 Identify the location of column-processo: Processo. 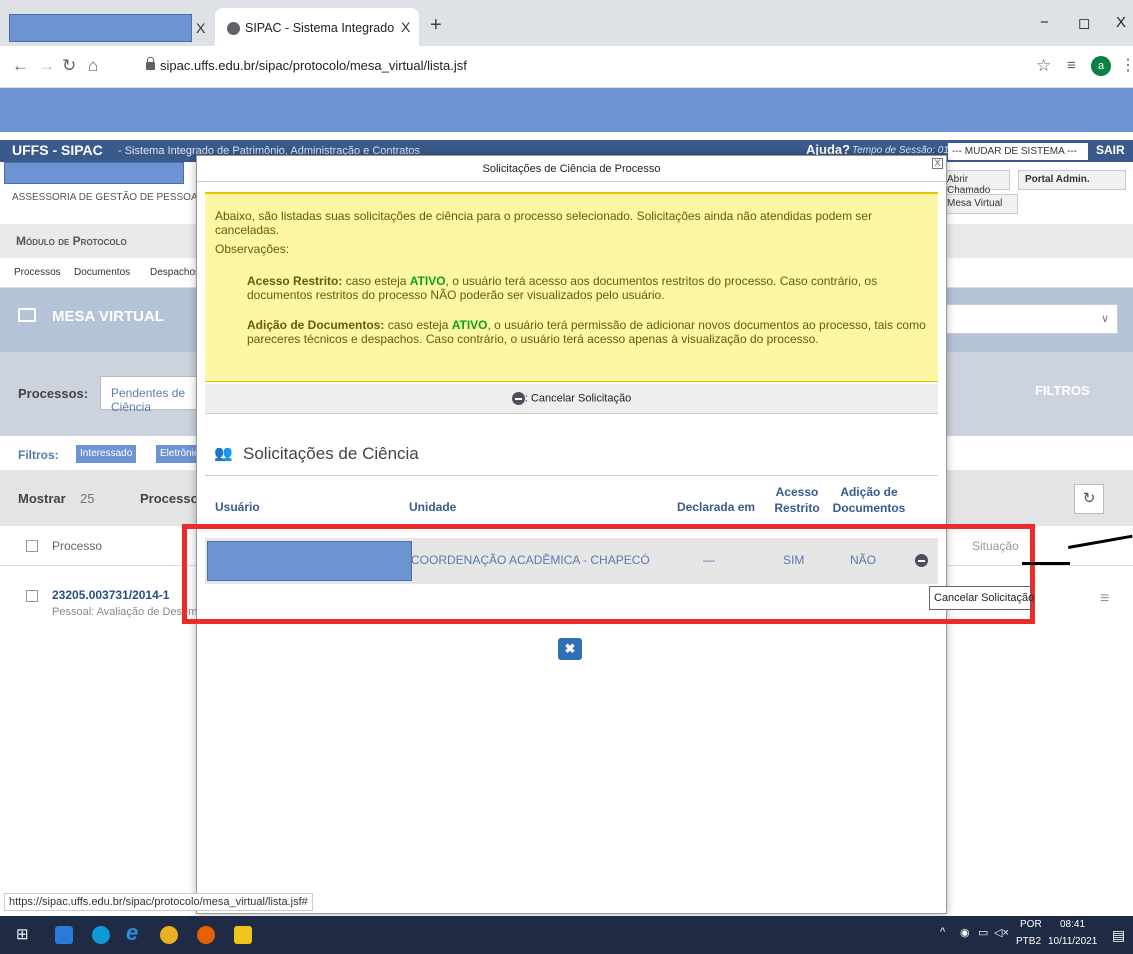
(77, 546).